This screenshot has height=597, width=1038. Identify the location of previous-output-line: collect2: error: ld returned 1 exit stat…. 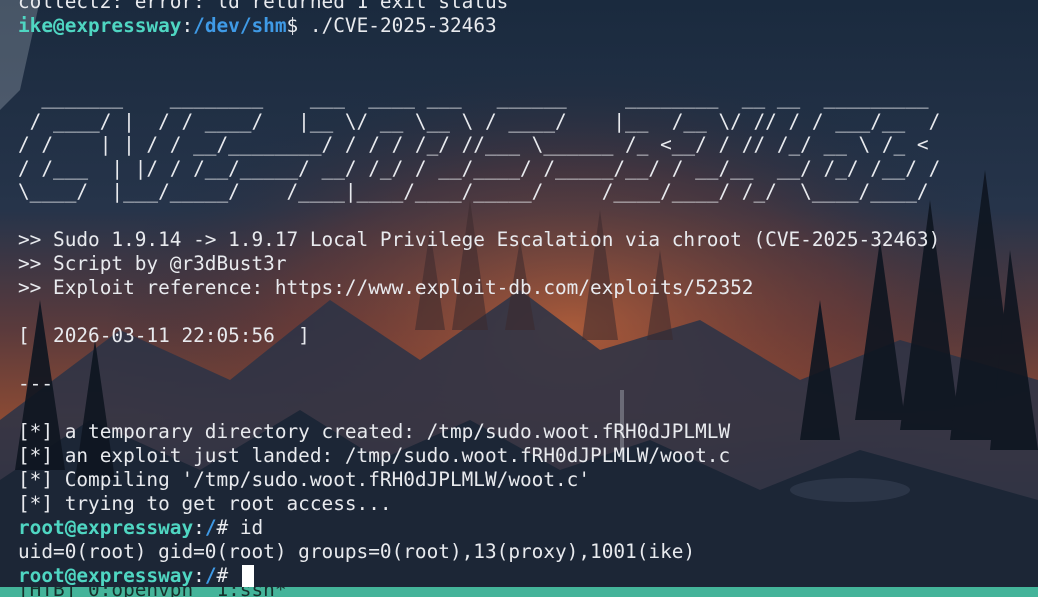
(263, 6).